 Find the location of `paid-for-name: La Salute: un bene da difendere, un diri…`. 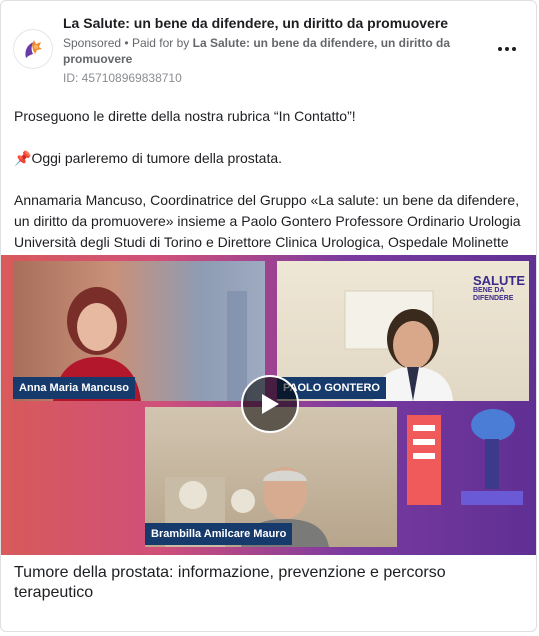

paid-for-name: La Salute: un bene da difendere, un diri… is located at coordinates (256, 51).